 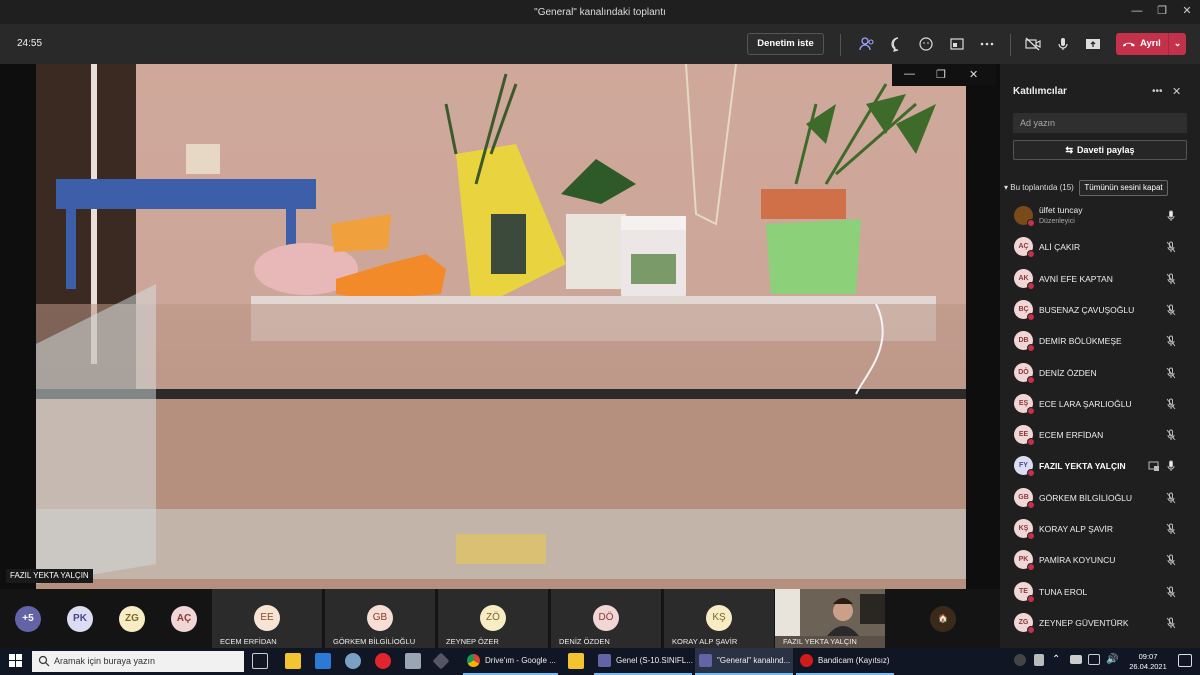 What do you see at coordinates (1039, 187) in the screenshot?
I see `section-header: ▾ Bu toplantıda (15)` at bounding box center [1039, 187].